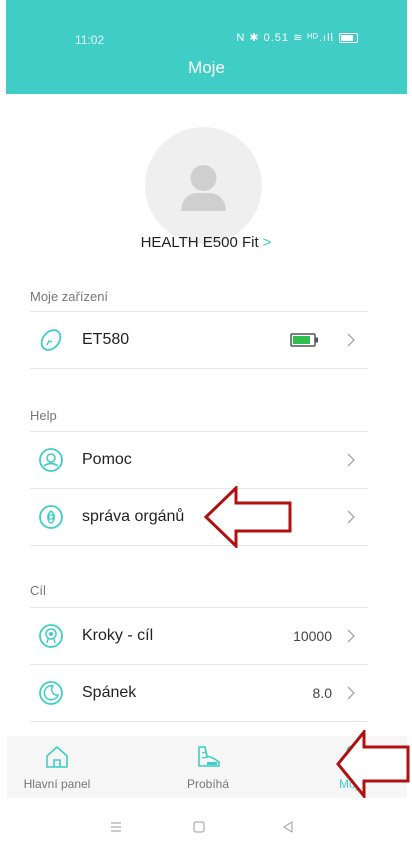 The image size is (412, 850). Describe the element at coordinates (57, 757) in the screenshot. I see `home-icon` at that location.